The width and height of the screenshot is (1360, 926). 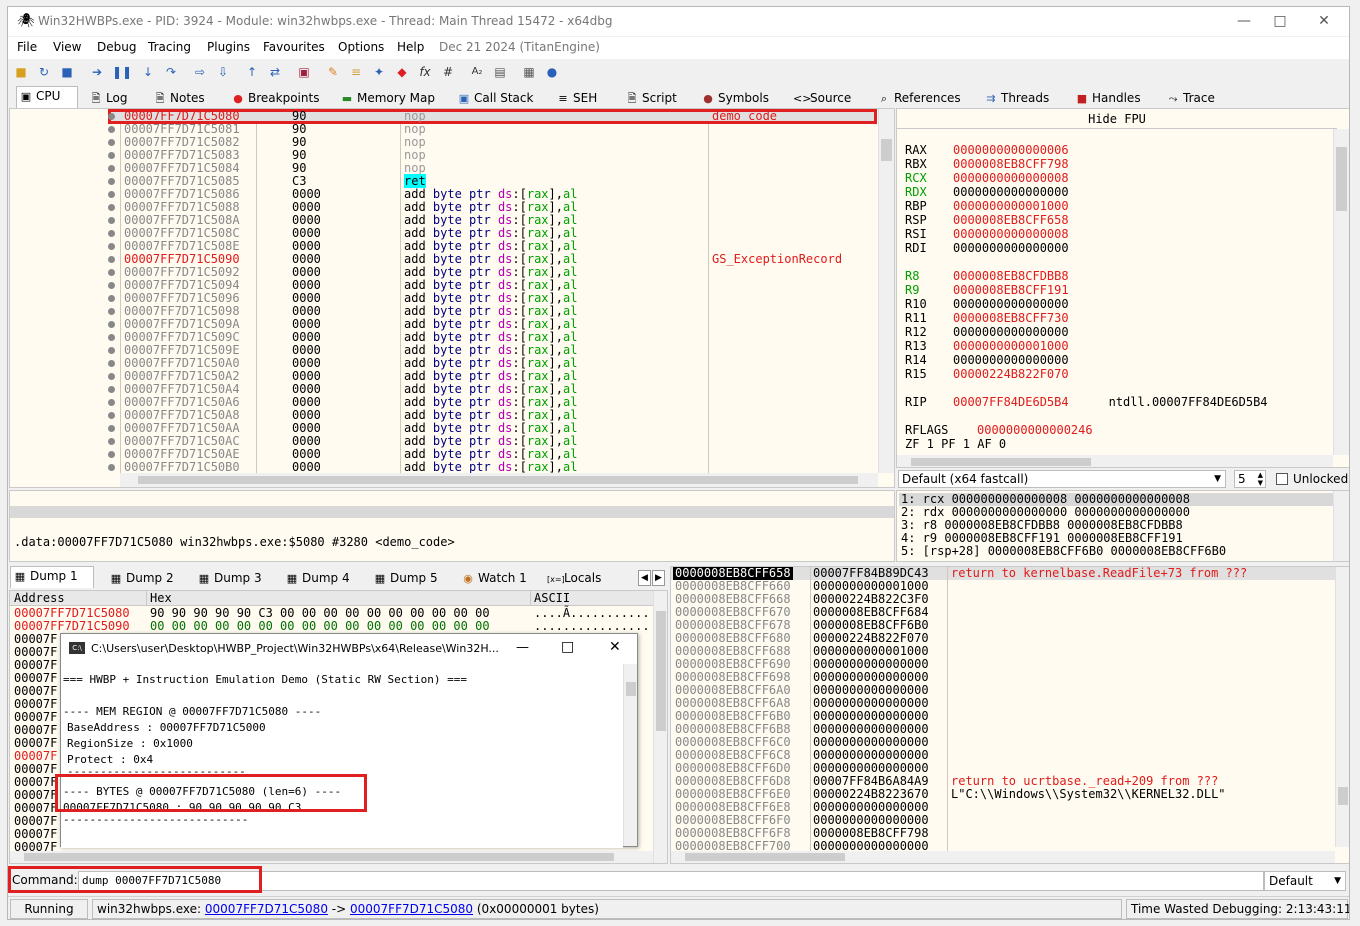 I want to click on spinner-arrows-icon: ▲ ▼, so click(x=1260, y=479).